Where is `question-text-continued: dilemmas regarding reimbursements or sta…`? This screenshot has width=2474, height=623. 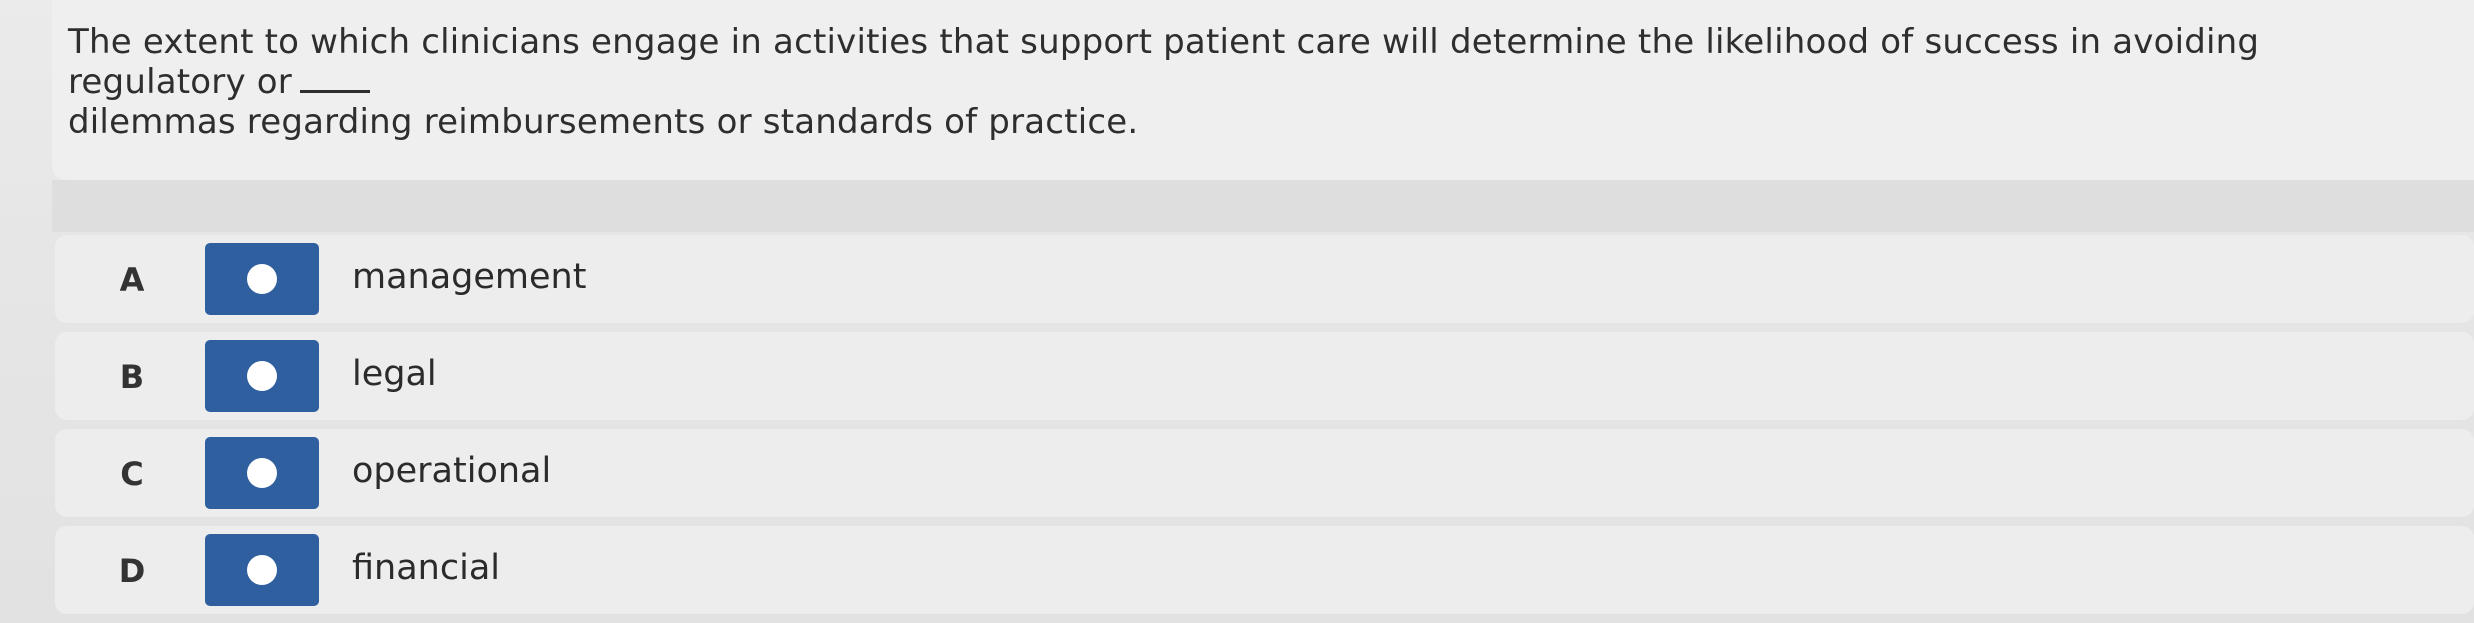 question-text-continued: dilemmas regarding reimbursements or sta… is located at coordinates (603, 122).